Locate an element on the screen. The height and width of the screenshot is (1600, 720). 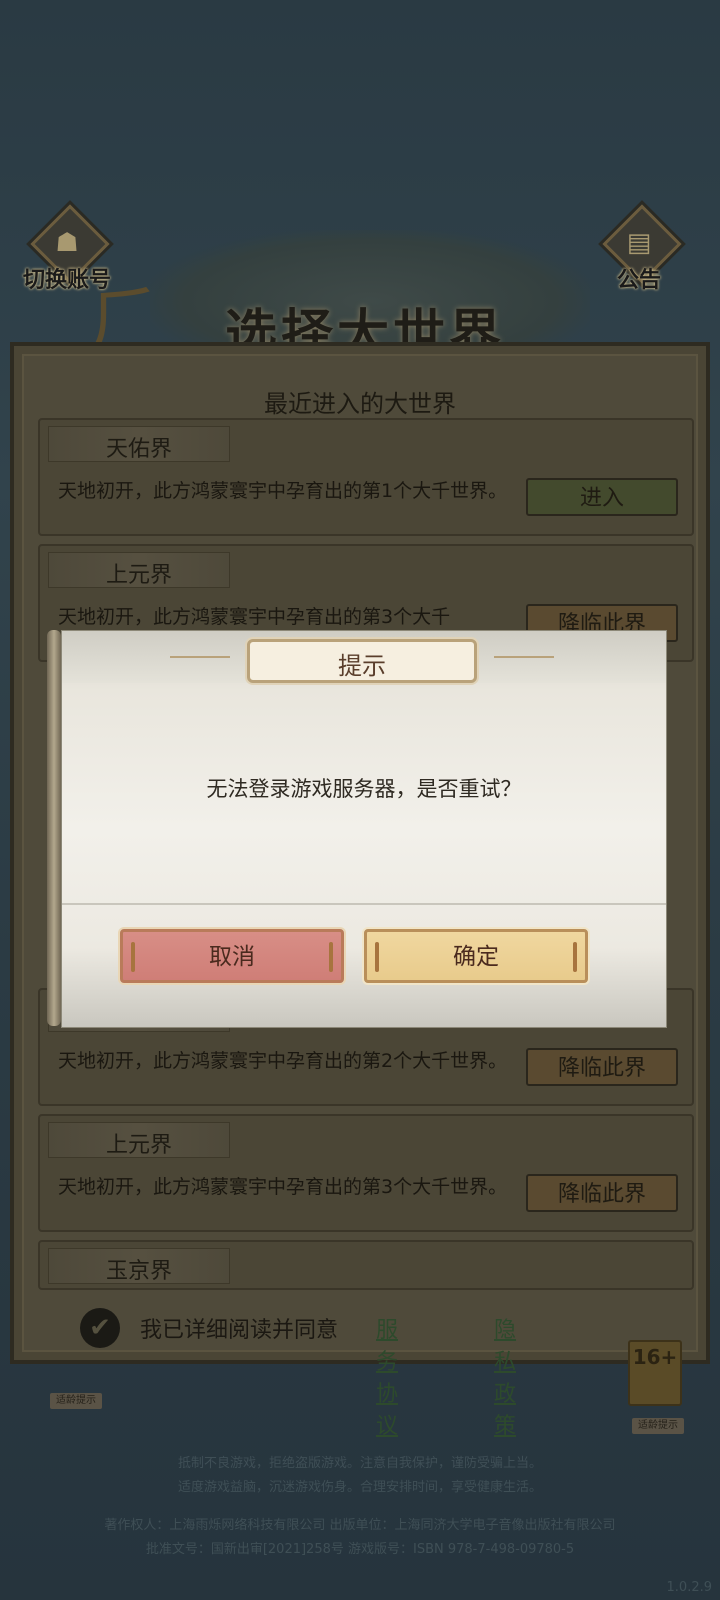
world-desc: 天地初开，此方鸿蒙寰宇中孕育出的第3个大千 is located at coordinates (254, 617).